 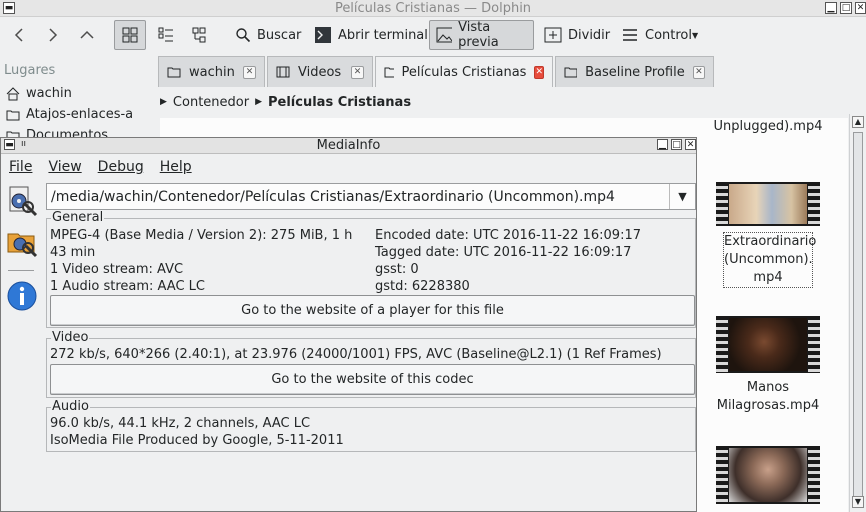 I want to click on tab-videos: Videos ✕, so click(x=320, y=71).